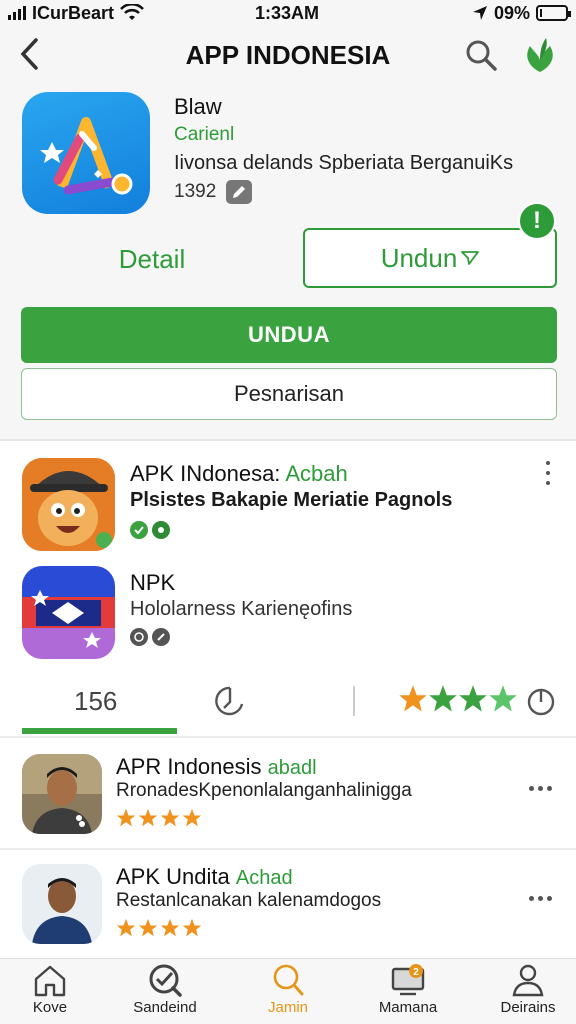 The height and width of the screenshot is (1024, 576). I want to click on download-primary-button: UNDUA, so click(289, 335).